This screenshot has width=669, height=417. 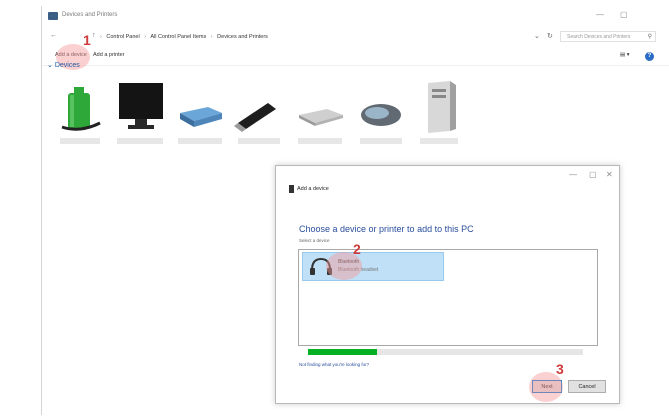 What do you see at coordinates (649, 56) in the screenshot?
I see `help-icon: ?` at bounding box center [649, 56].